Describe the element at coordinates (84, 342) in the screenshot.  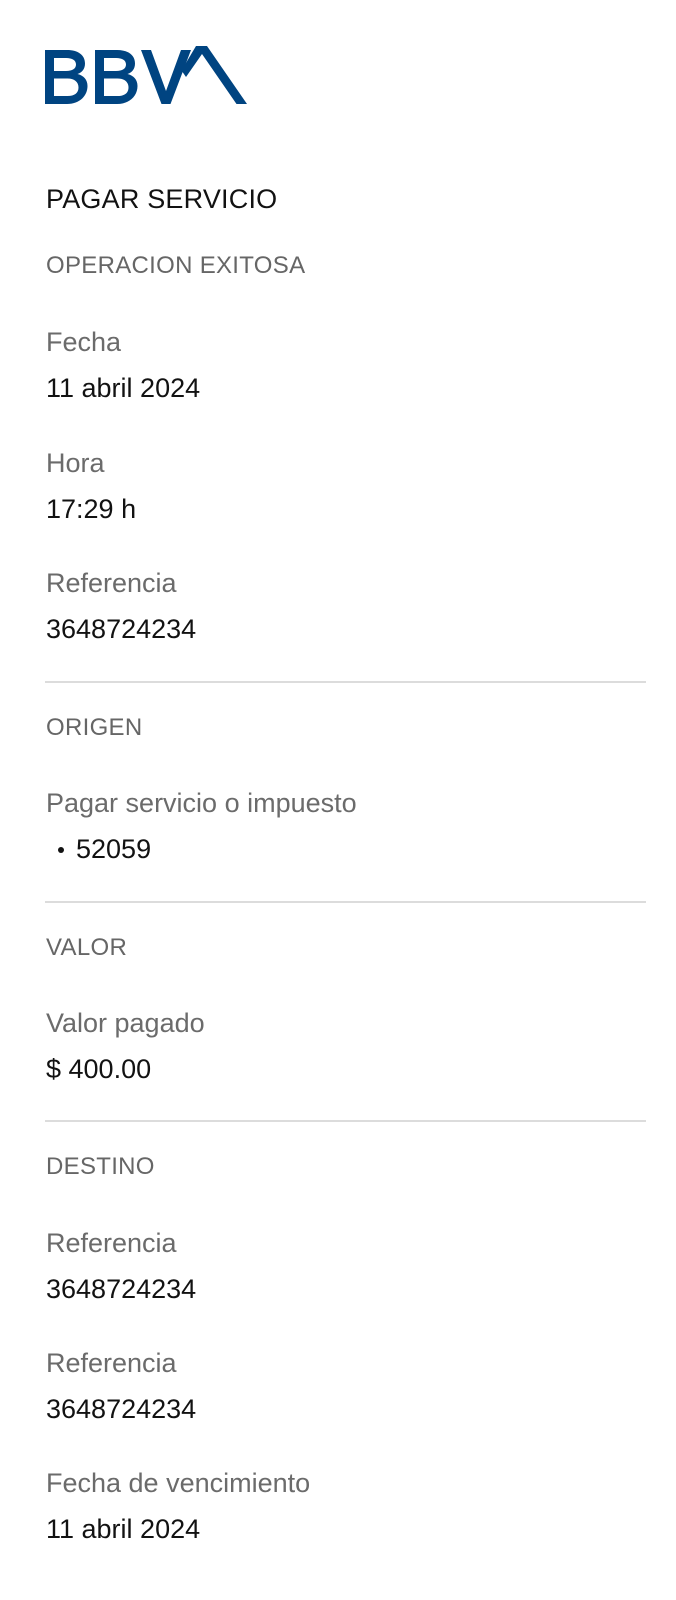
I see `date-label: Fecha` at that location.